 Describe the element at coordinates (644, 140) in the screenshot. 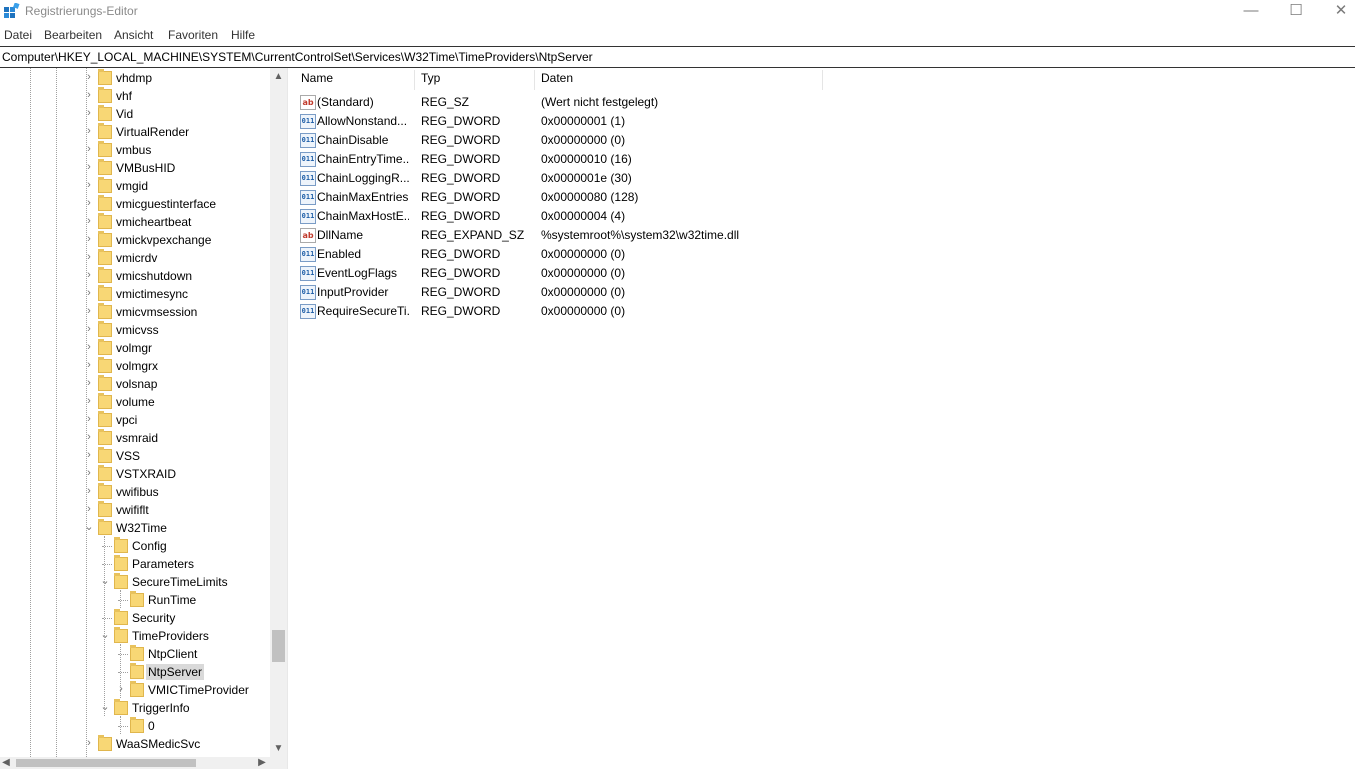

I see `value-row: 011 ChainDisable REG_DWORD 0x00000000 (0)` at that location.